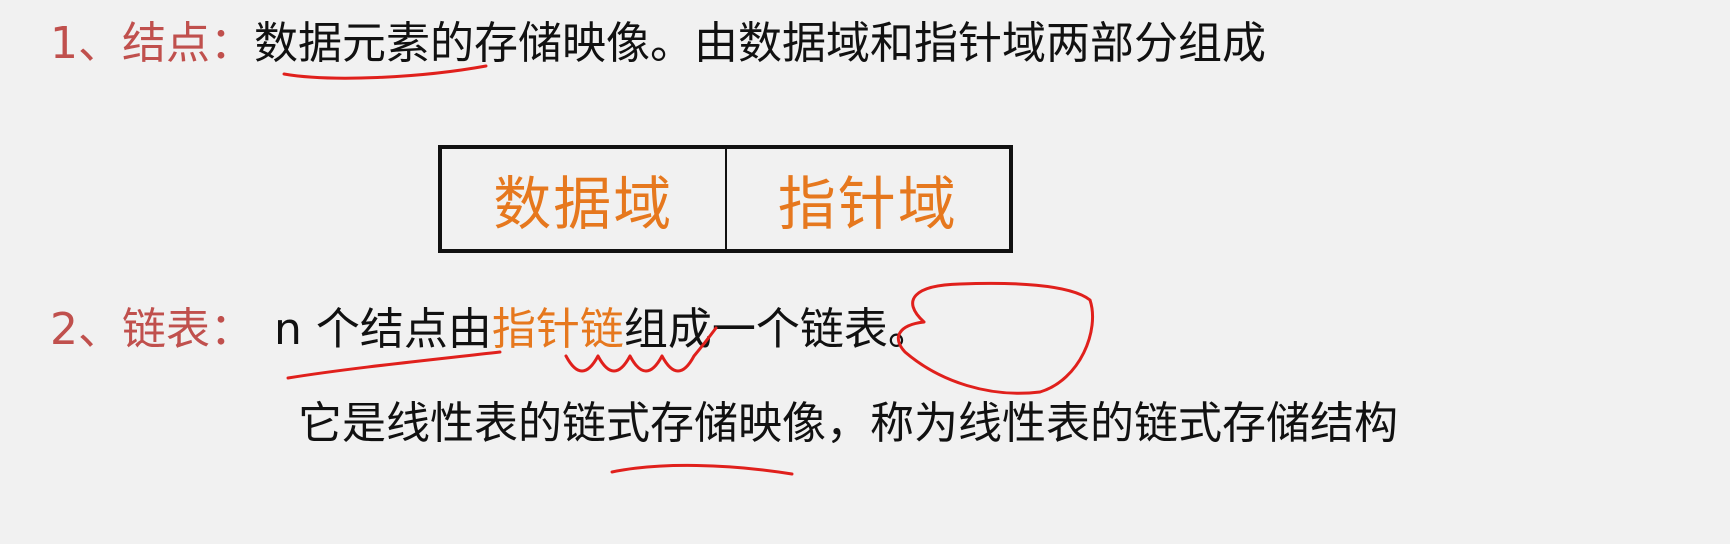  What do you see at coordinates (383, 329) in the screenshot?
I see `section2-text-before: n 个结点由` at bounding box center [383, 329].